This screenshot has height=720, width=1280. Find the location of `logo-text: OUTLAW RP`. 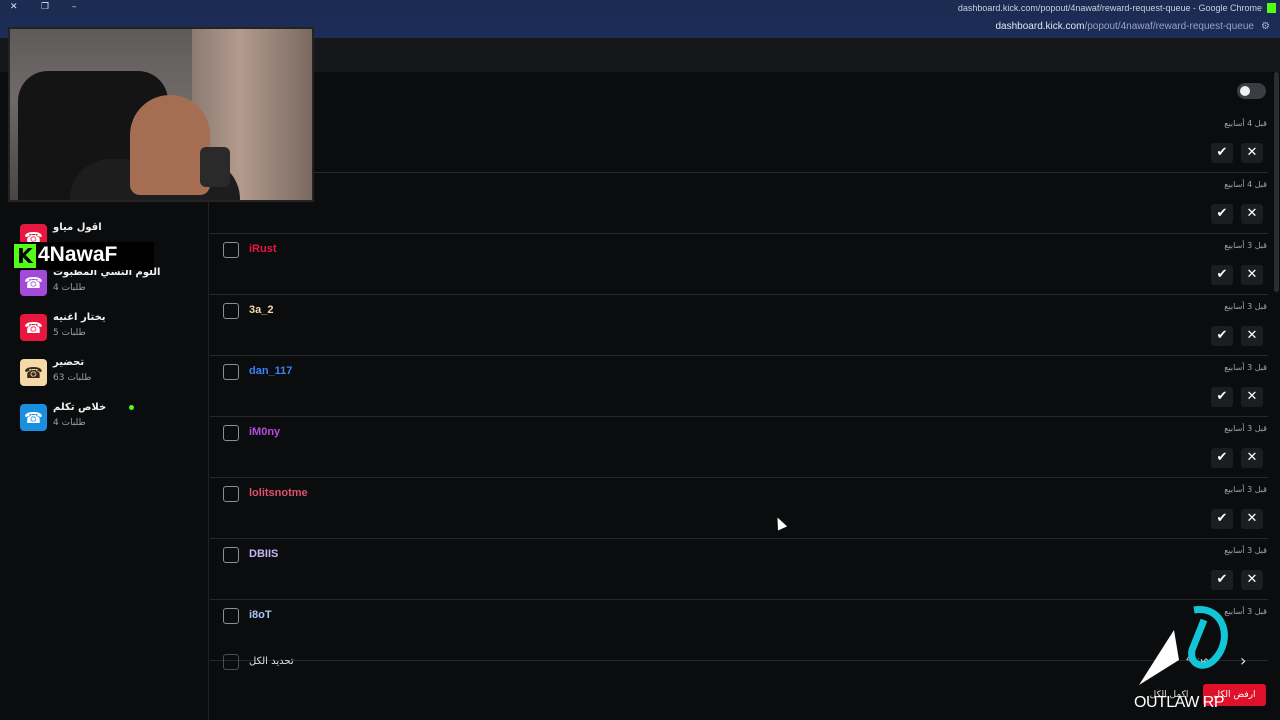

logo-text: OUTLAW RP is located at coordinates (1179, 702).